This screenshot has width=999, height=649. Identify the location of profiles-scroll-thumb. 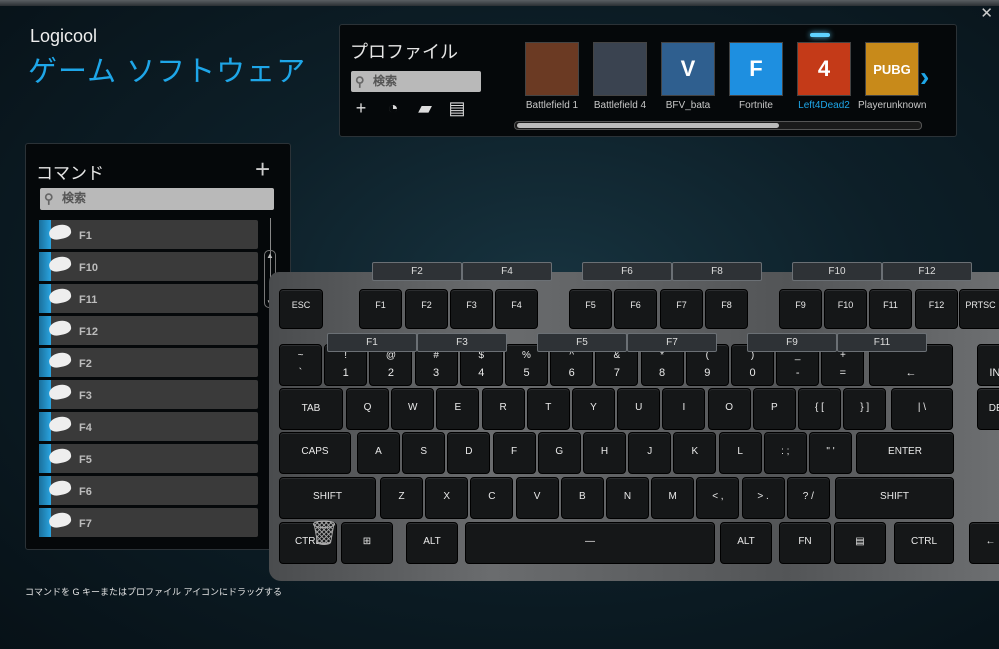
(648, 125).